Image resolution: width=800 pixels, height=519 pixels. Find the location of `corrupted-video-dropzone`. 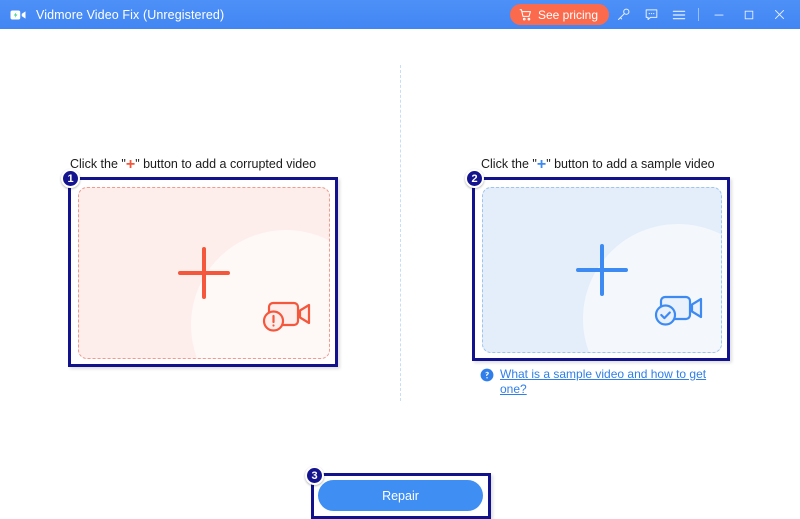

corrupted-video-dropzone is located at coordinates (204, 273).